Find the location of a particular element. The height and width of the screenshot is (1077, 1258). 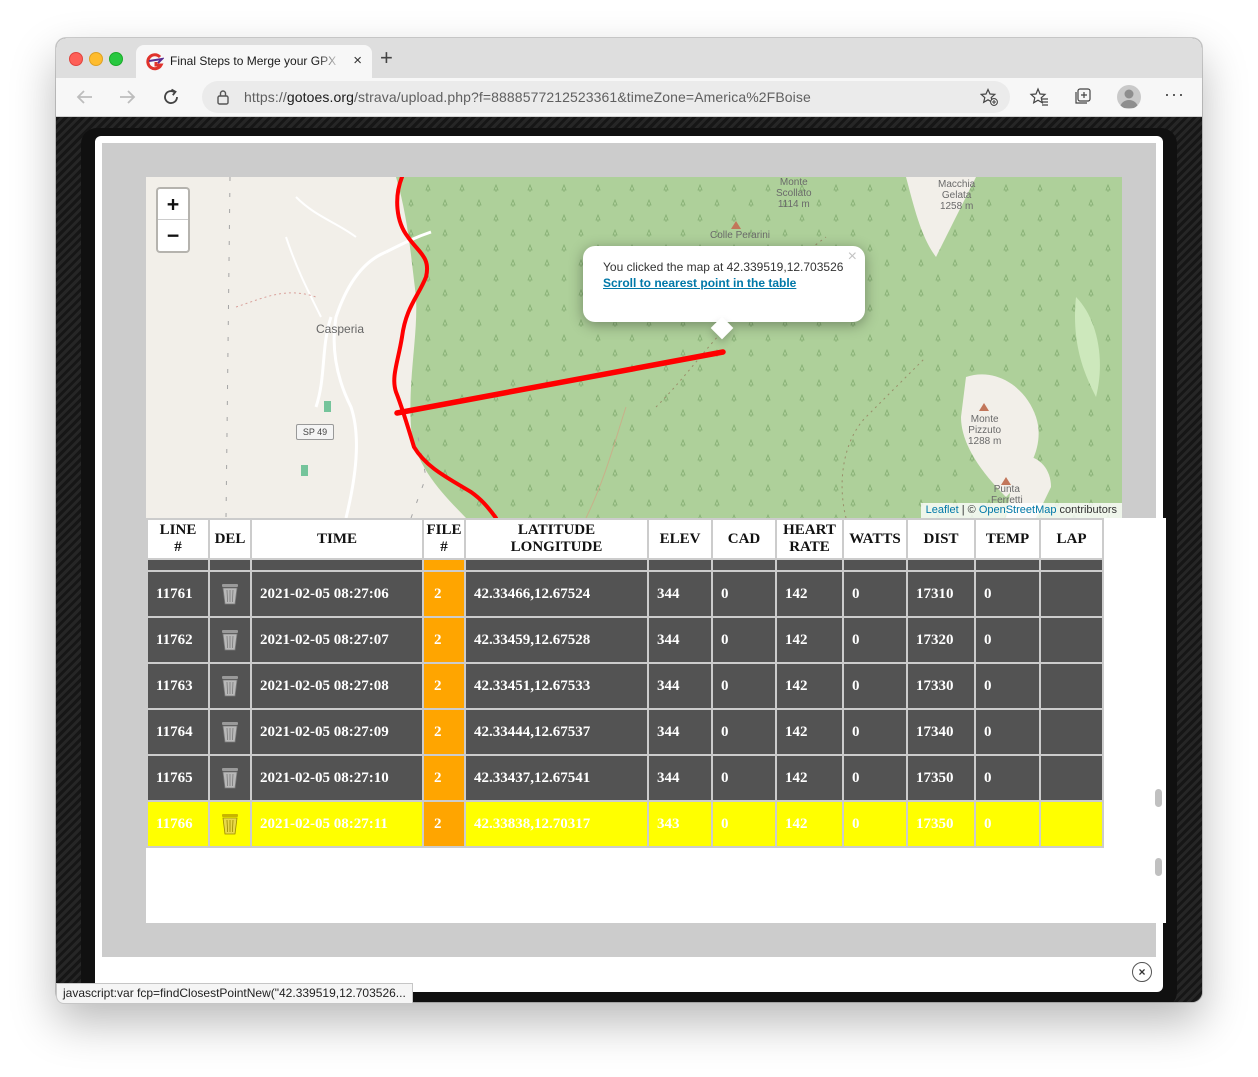

cell-latlon: 42.33838,12.70317 is located at coordinates (556, 824).